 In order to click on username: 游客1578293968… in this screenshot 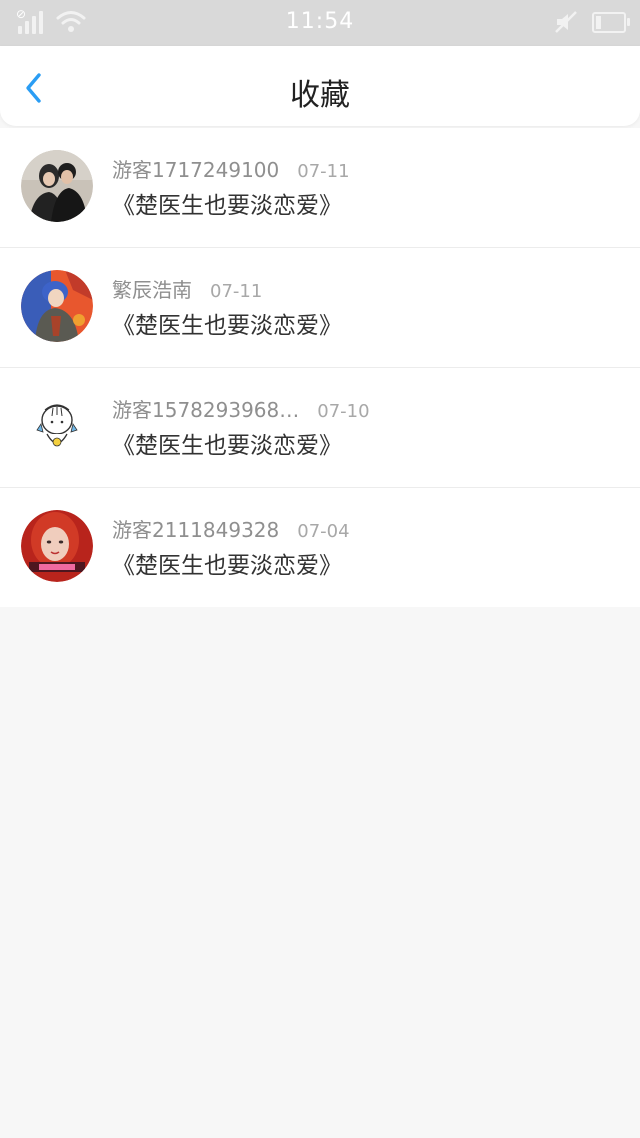, I will do `click(206, 410)`.